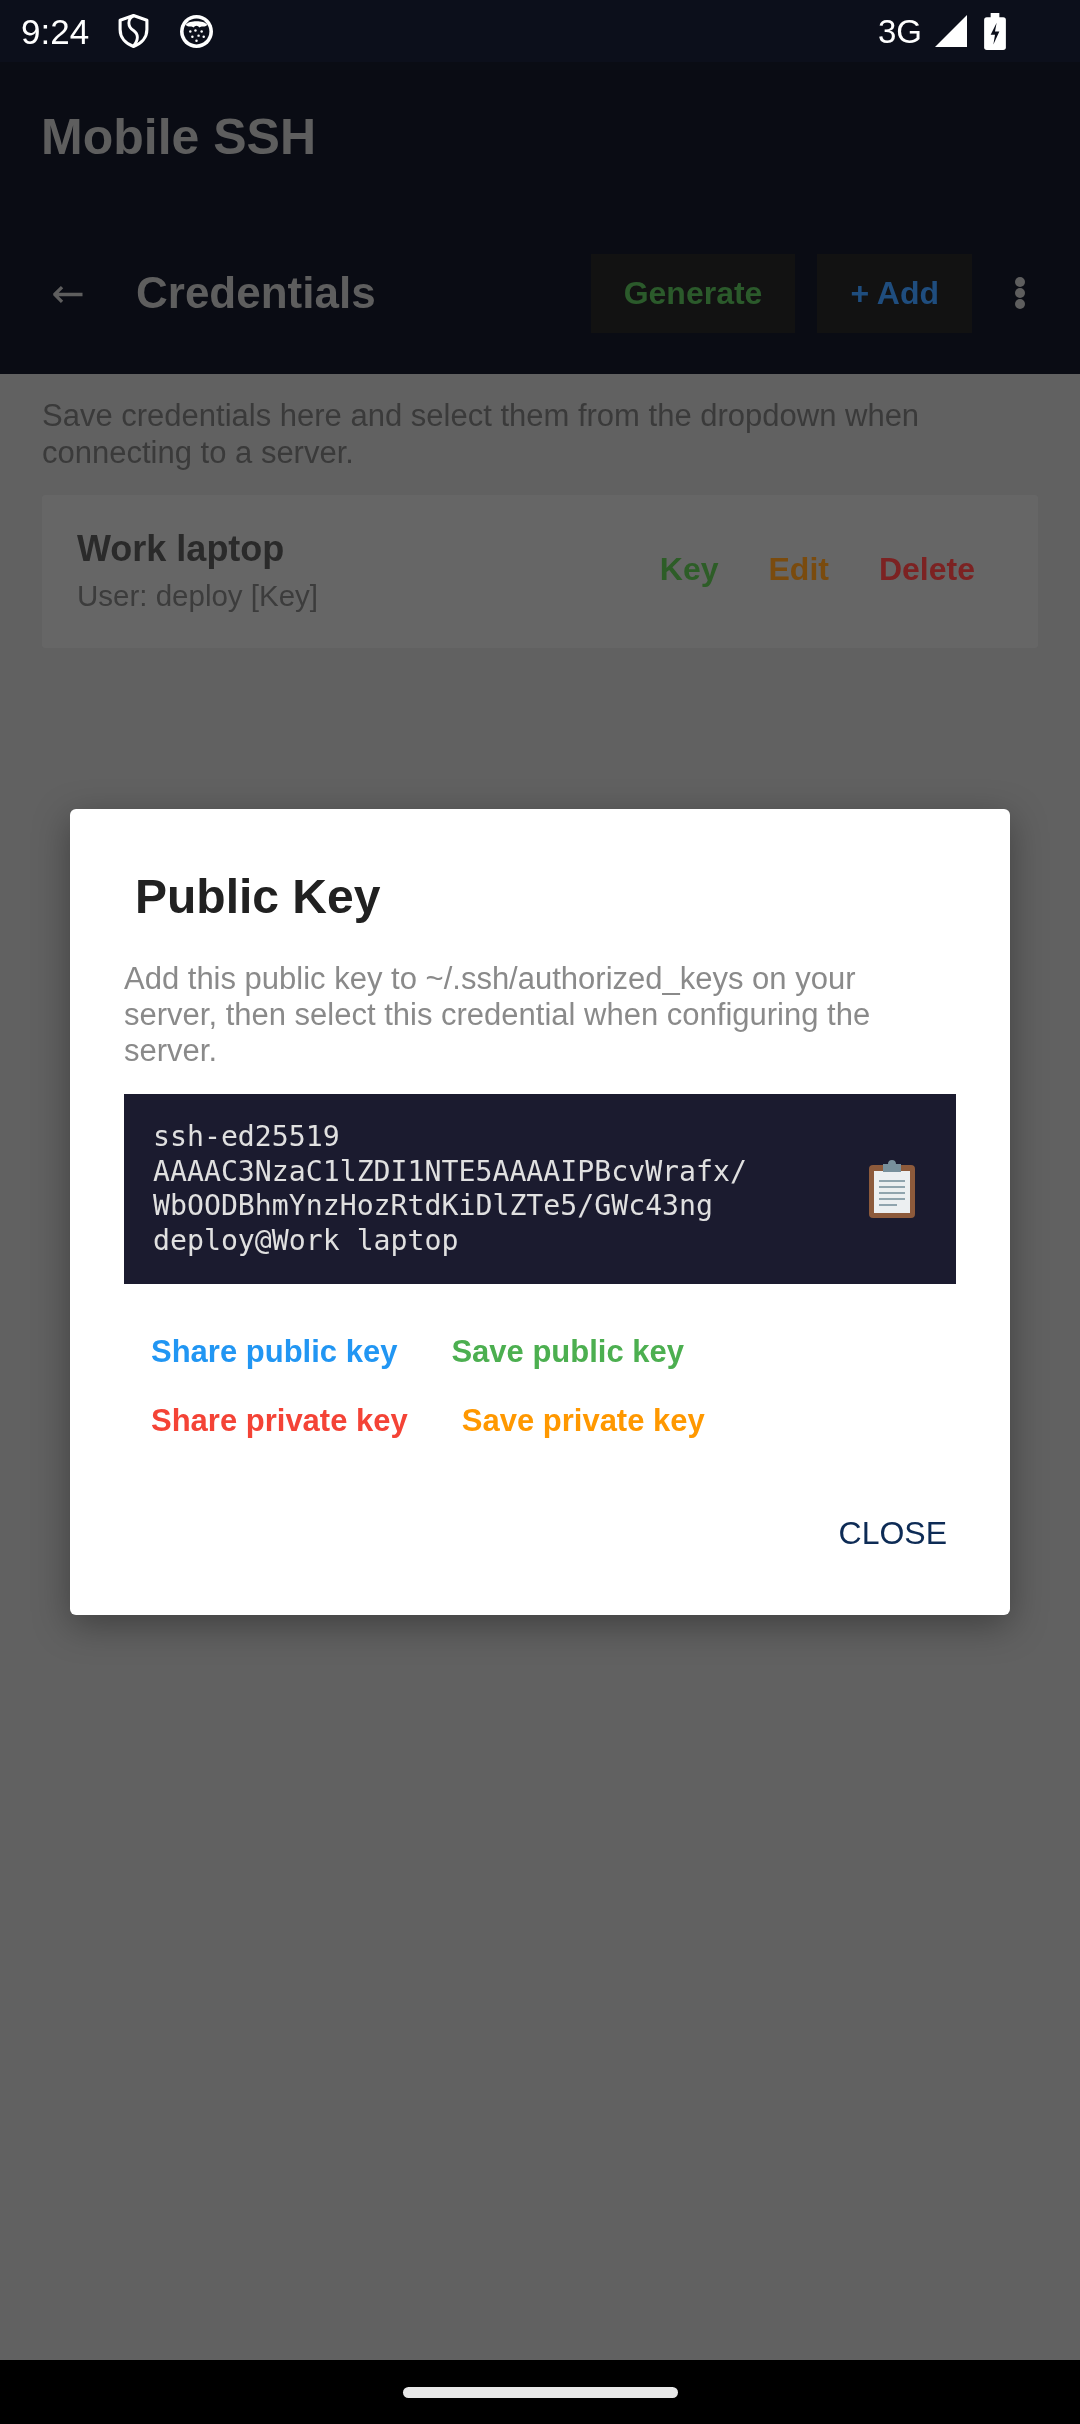  Describe the element at coordinates (693, 293) in the screenshot. I see `toolbar-button: Generate` at that location.